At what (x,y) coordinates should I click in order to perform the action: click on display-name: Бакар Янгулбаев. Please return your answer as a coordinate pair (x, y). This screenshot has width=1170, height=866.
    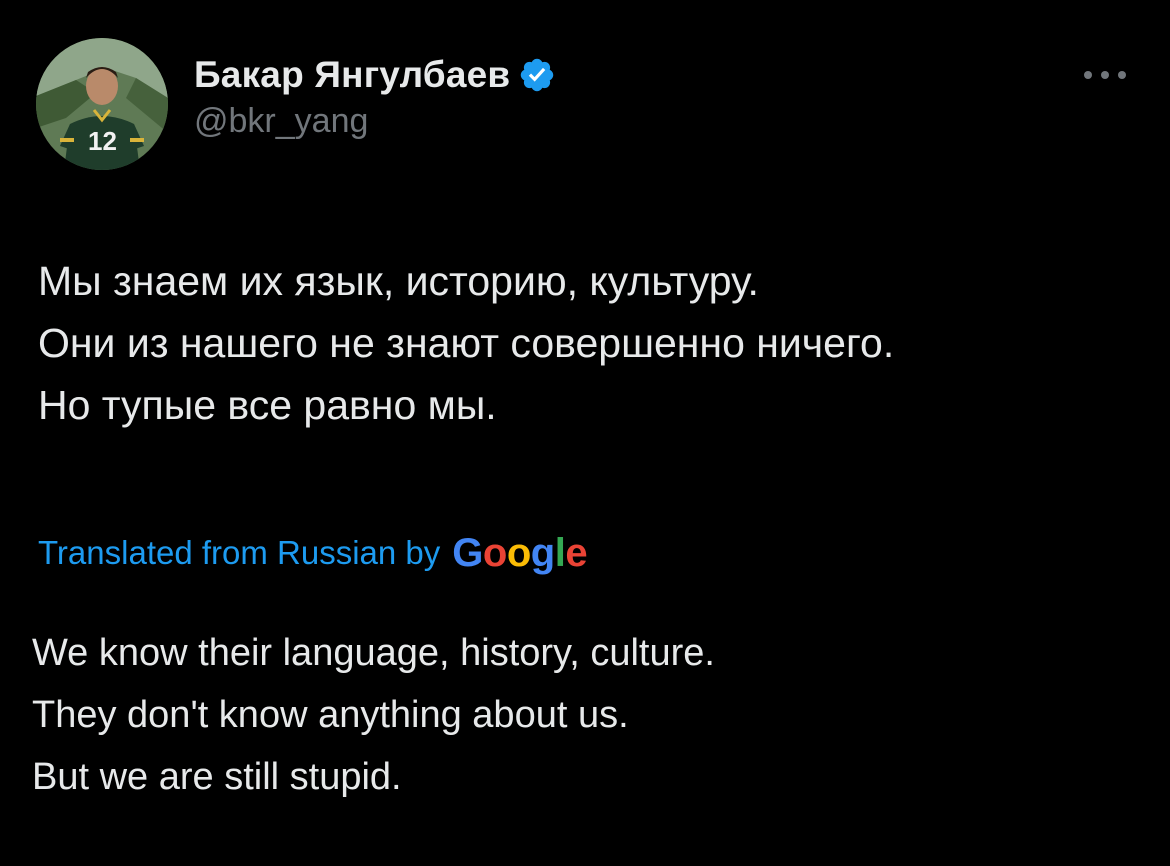
    Looking at the image, I should click on (352, 75).